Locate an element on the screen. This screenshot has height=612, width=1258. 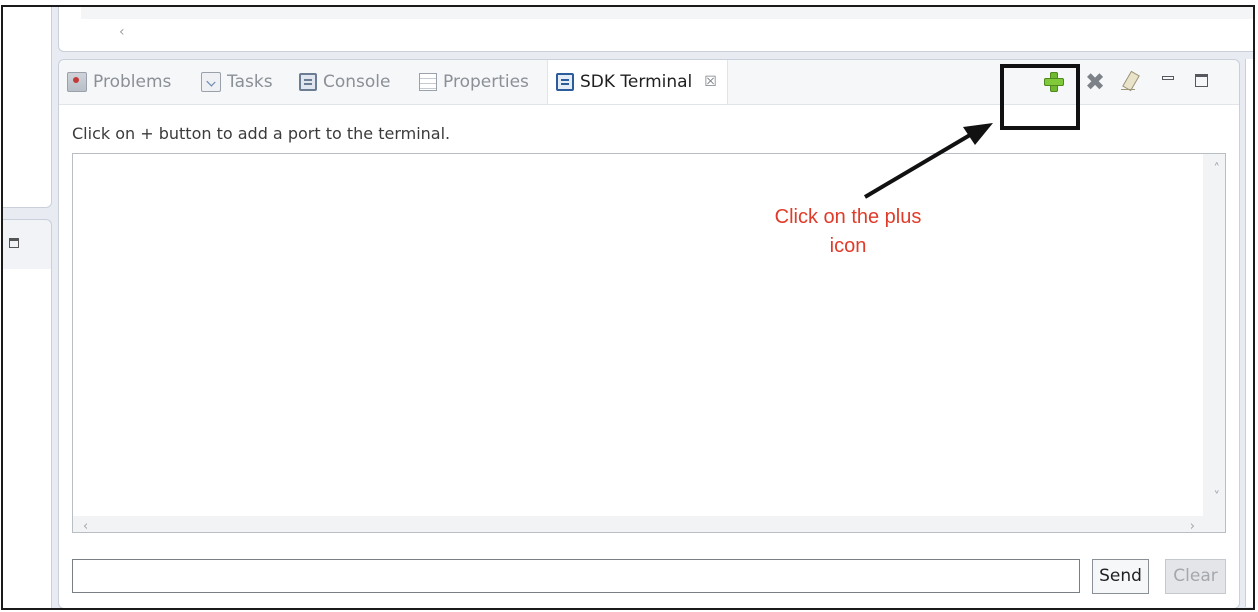
annotation-text-line: Click on the plus is located at coordinates (848, 217).